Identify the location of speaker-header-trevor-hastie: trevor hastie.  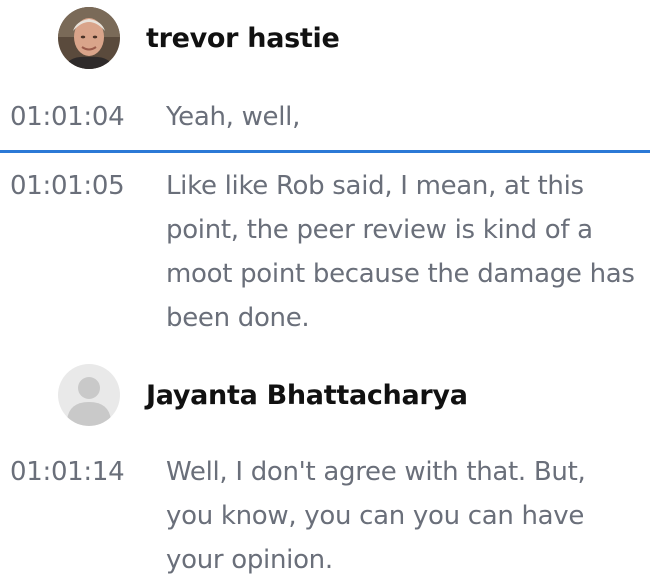
(199, 38).